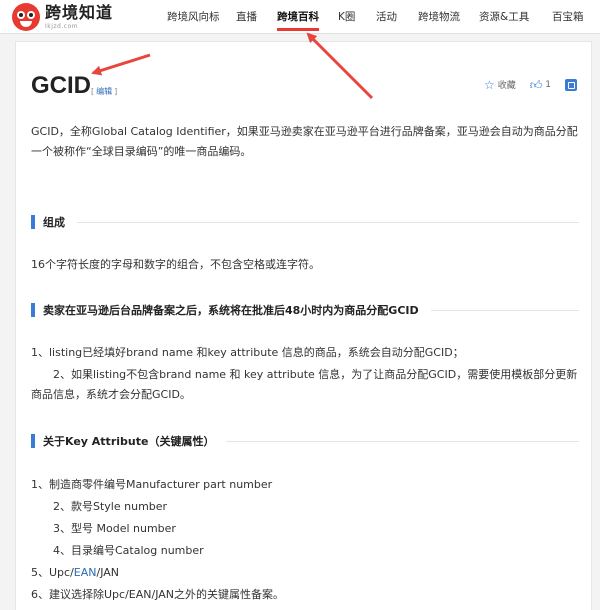  I want to click on list-item: 3、型号 Model number, so click(114, 528).